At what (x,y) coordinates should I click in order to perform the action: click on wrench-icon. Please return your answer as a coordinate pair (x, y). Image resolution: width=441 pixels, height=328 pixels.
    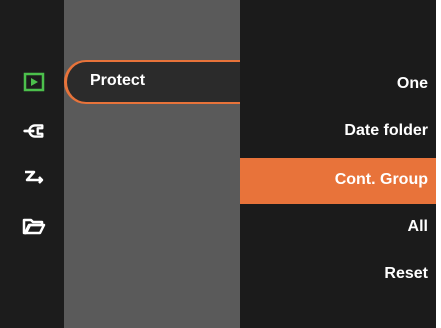
    Looking at the image, I should click on (34, 131).